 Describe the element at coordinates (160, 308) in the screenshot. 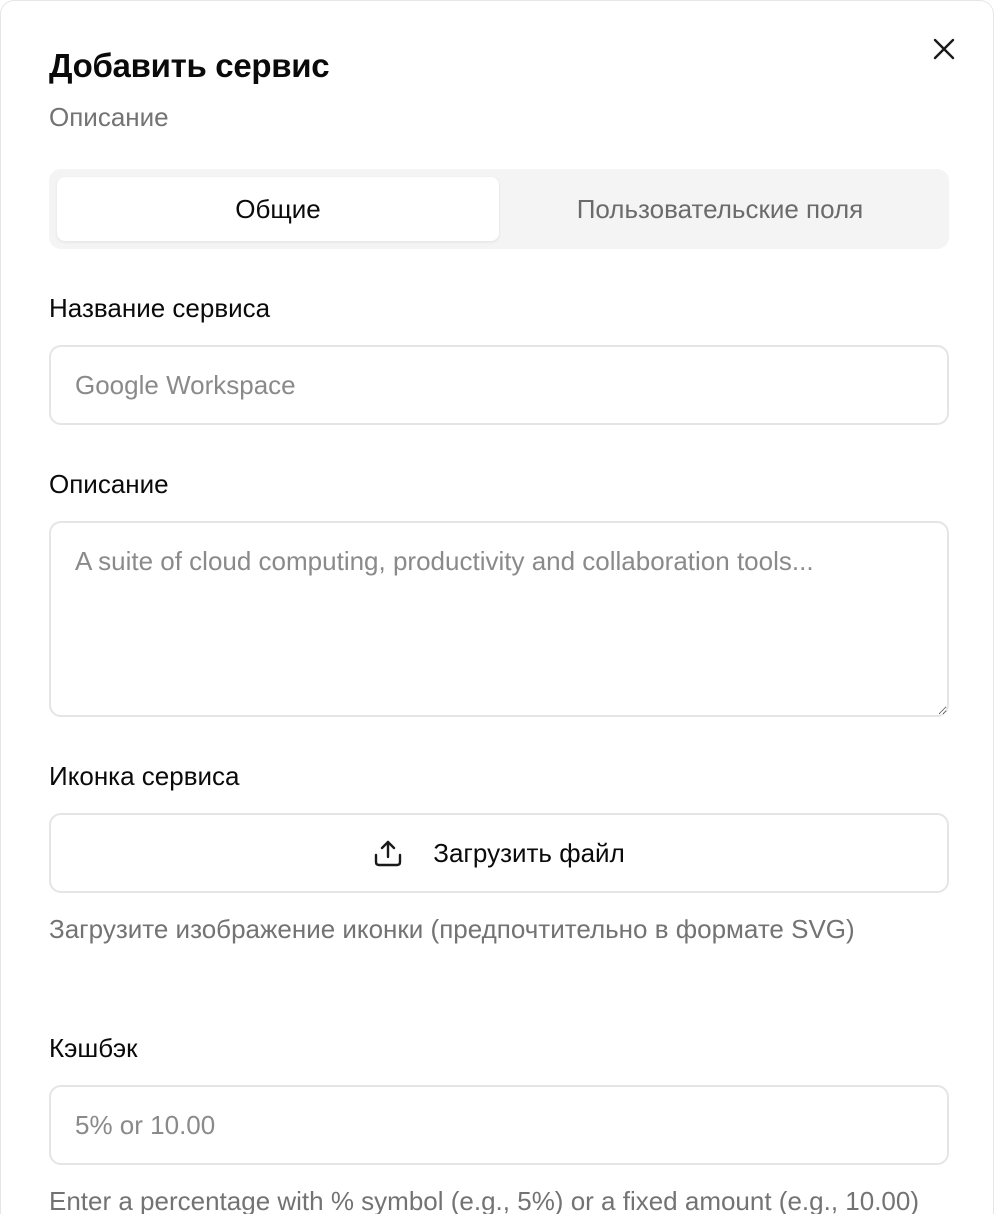

I see `service-name-label: Название сервиса` at that location.